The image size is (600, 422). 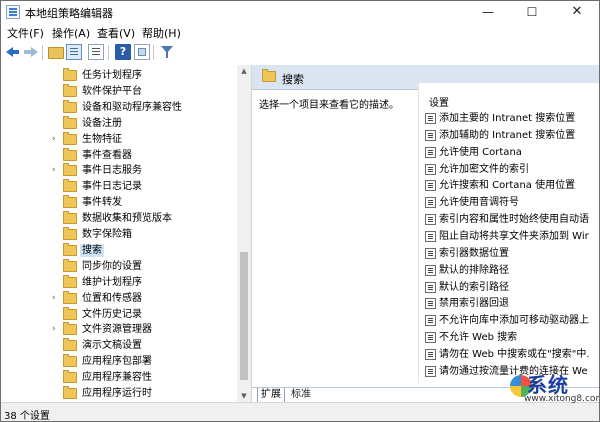 I want to click on tree-item-label: 事件日志记录, so click(x=112, y=187).